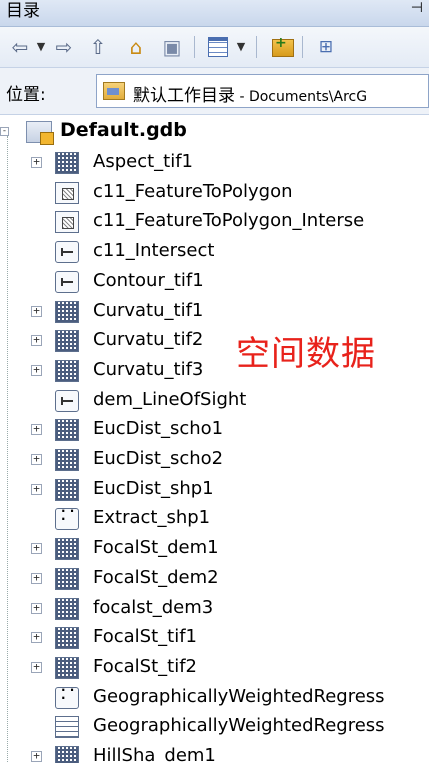 The width and height of the screenshot is (429, 763). What do you see at coordinates (67, 697) in the screenshot?
I see `point-feature-class-icon` at bounding box center [67, 697].